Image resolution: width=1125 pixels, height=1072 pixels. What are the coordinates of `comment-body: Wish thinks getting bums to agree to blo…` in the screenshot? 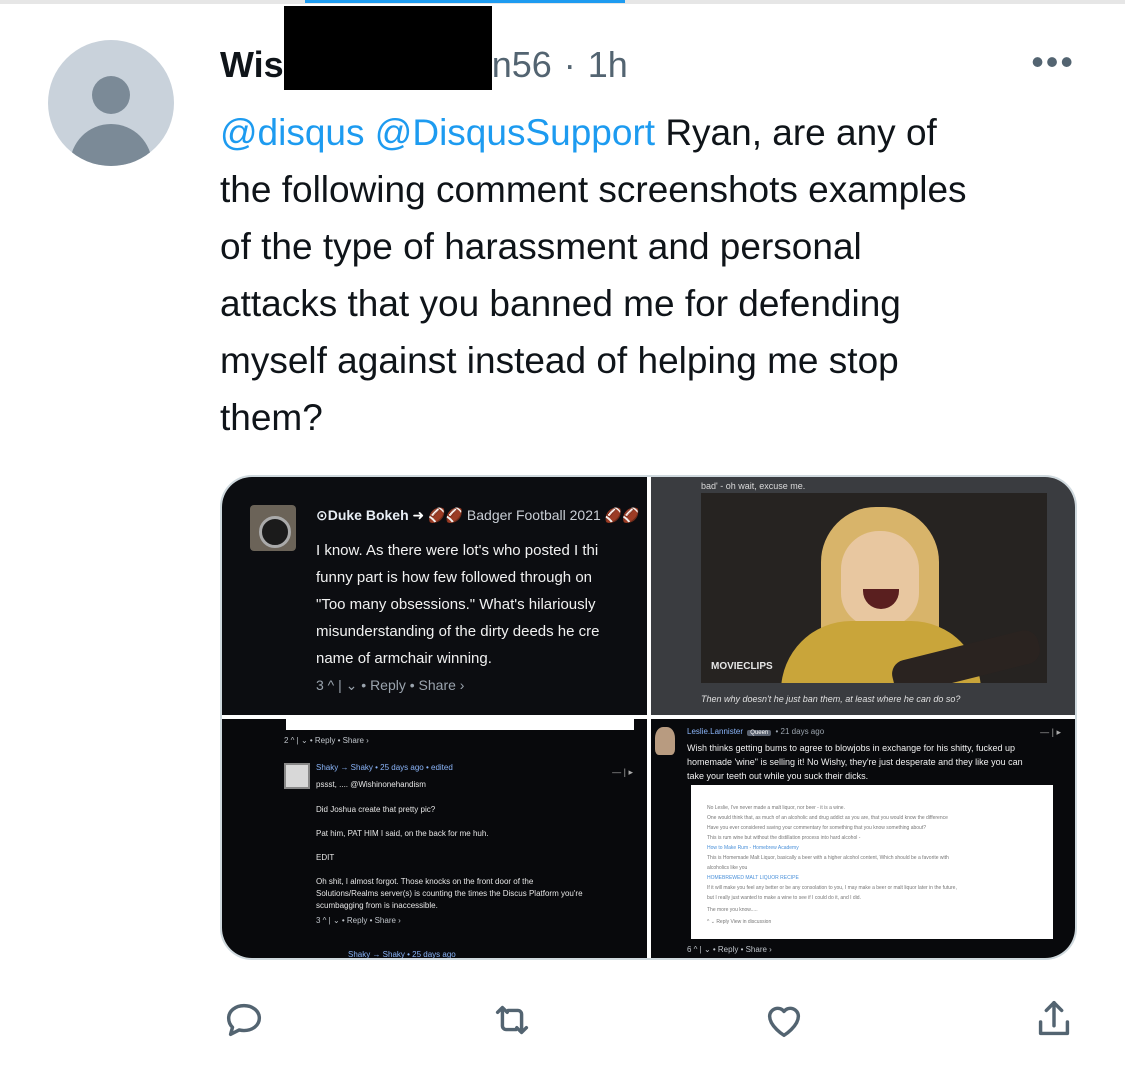 It's located at (855, 762).